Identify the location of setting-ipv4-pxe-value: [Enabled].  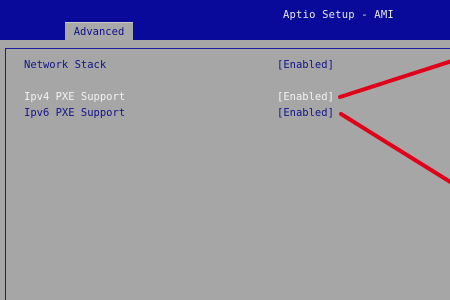
(305, 97).